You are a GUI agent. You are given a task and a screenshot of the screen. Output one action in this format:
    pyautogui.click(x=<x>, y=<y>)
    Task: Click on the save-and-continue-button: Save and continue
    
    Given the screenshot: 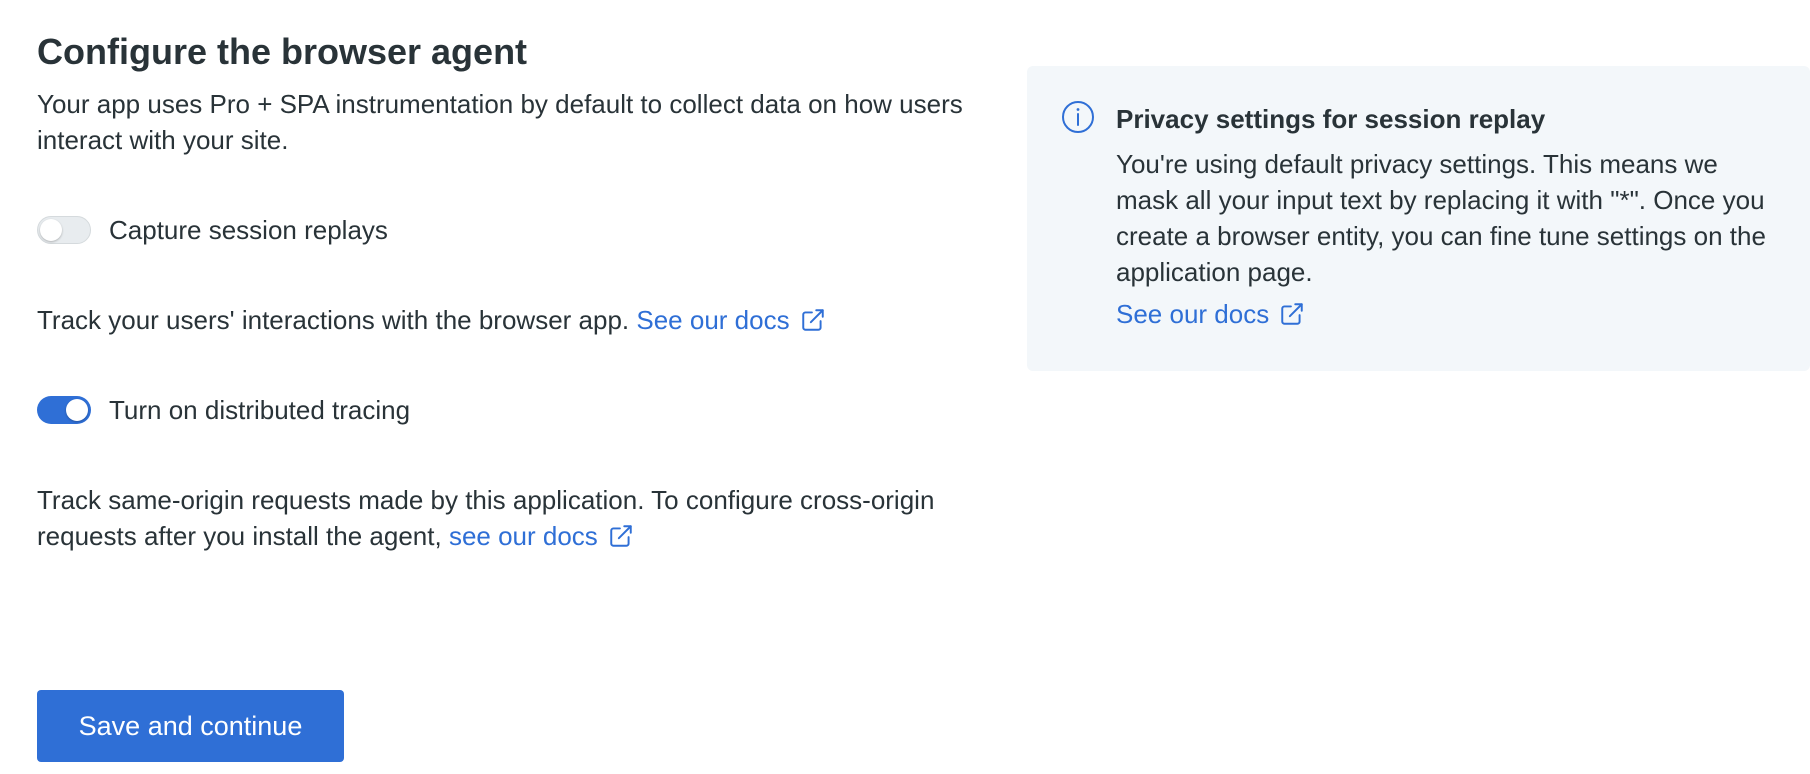 What is the action you would take?
    pyautogui.click(x=190, y=726)
    